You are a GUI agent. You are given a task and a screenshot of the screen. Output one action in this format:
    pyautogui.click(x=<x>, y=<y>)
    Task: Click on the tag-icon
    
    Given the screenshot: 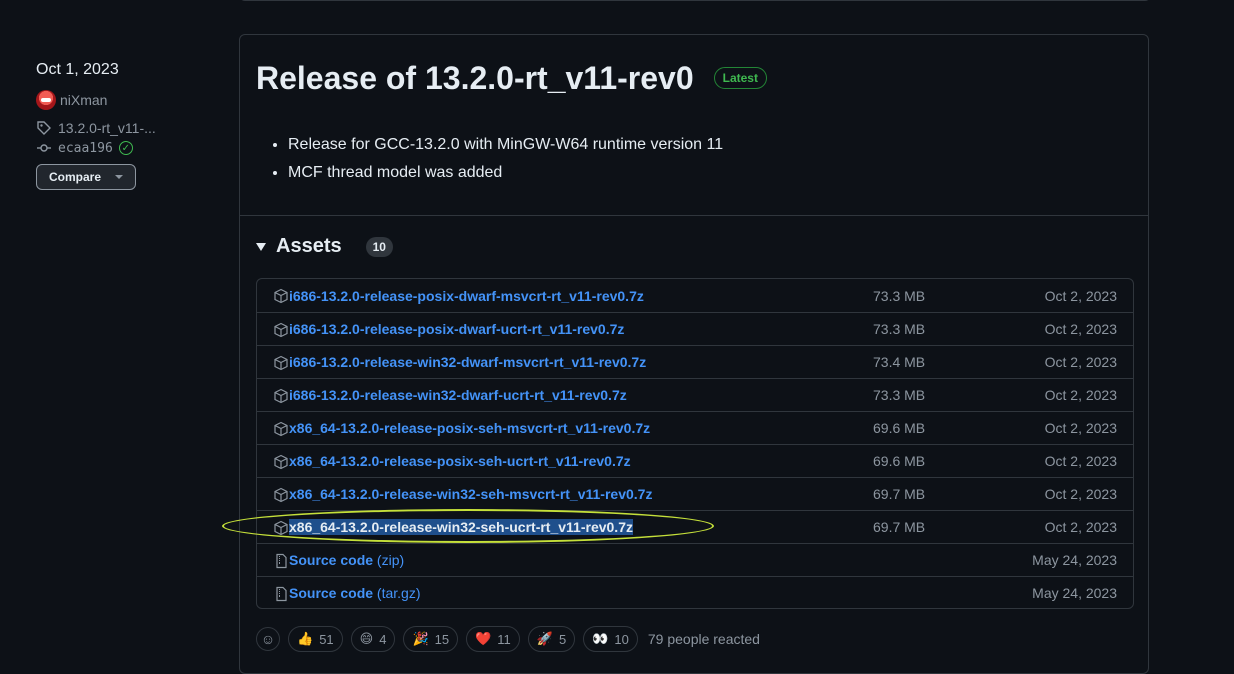 What is the action you would take?
    pyautogui.click(x=44, y=128)
    